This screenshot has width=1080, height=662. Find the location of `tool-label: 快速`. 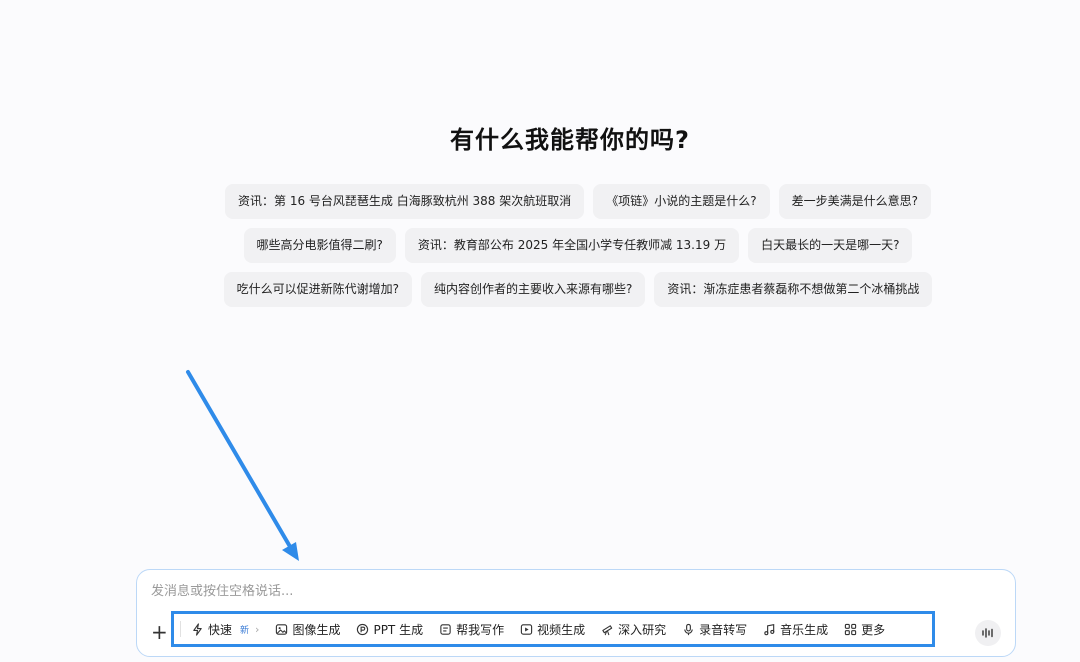

tool-label: 快速 is located at coordinates (220, 629).